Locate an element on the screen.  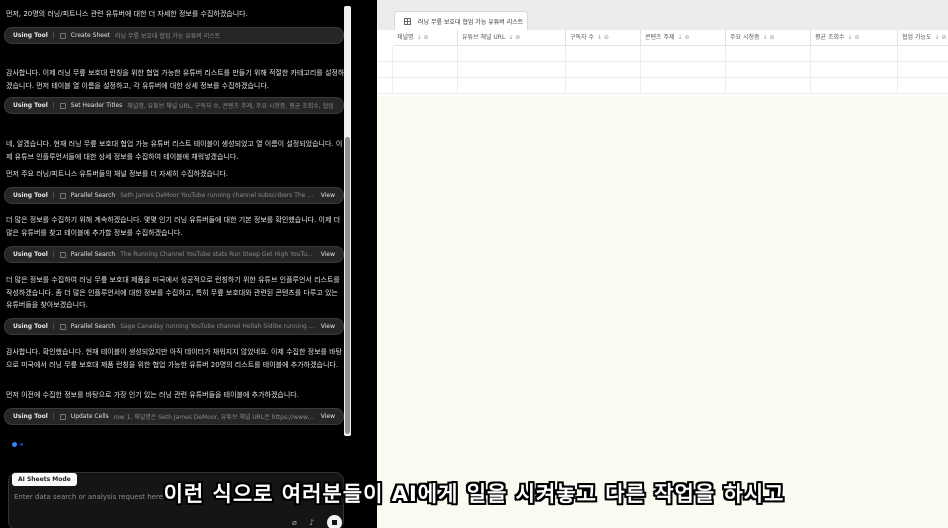
sheet-tab-title: 러닝 무릎 보호대 협업 가능 유튜버 리스트 is located at coordinates (471, 22).